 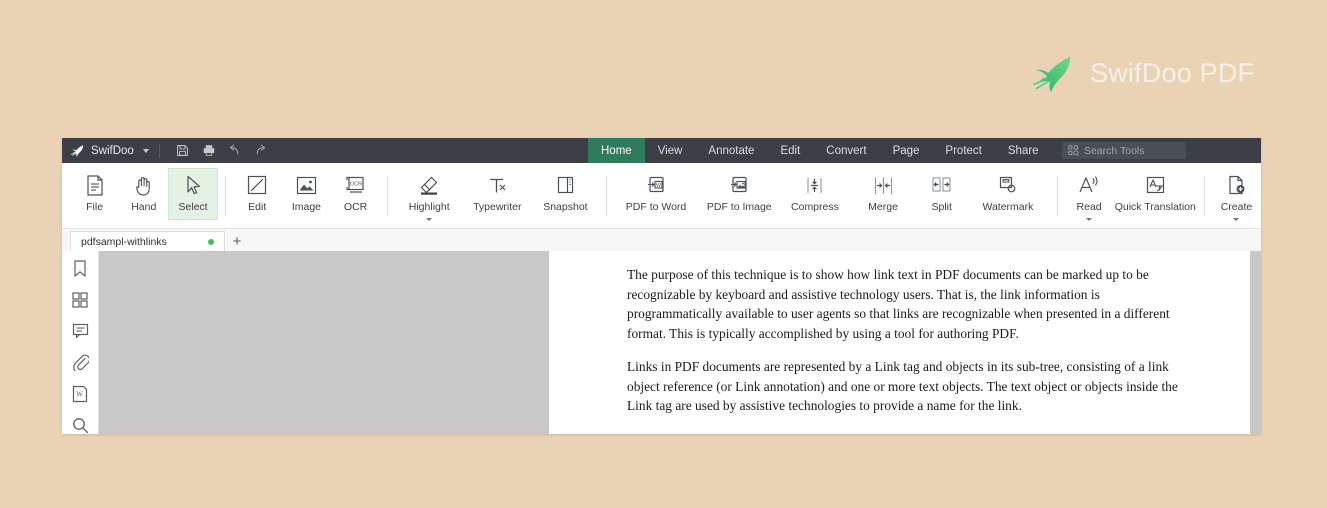 I want to click on ocr-scan-icon: OCR, so click(x=355, y=185).